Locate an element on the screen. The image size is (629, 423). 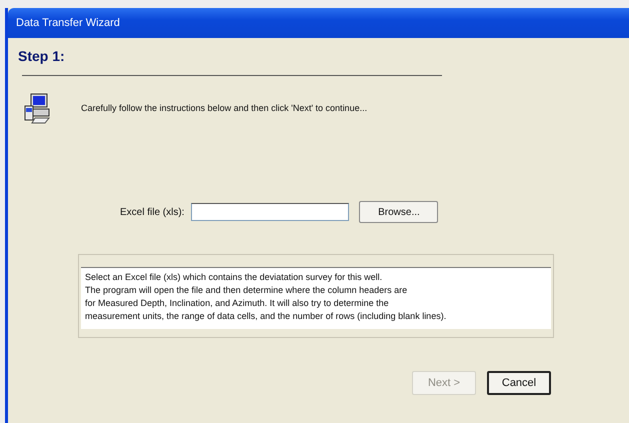
description-text: Select an Excel file (xls) which contains the deviatation survey for this well. The program will open the file and then determine where the column headers are for Measured Depth, Inclination, and Azimuth. It will also try to determine the measurement units, the range of data cells, and the number of rows (including blank lines). is located at coordinates (316, 298).